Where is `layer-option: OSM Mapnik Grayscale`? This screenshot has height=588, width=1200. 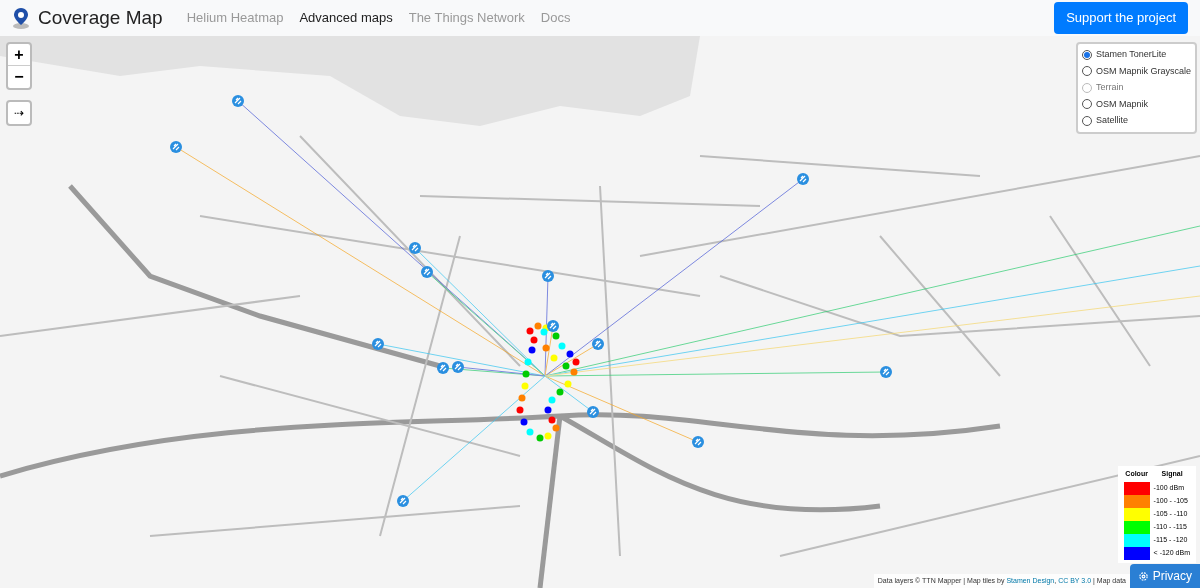
layer-option: OSM Mapnik Grayscale is located at coordinates (1136, 71).